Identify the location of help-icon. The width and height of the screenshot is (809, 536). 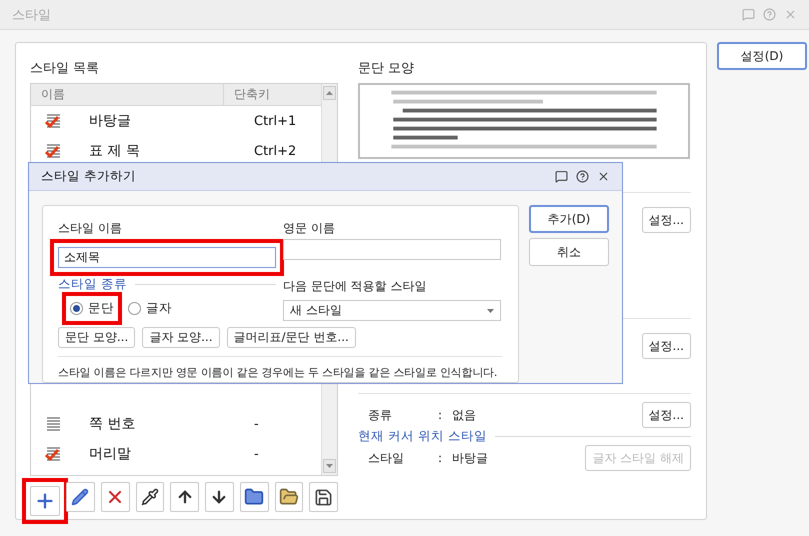
(582, 176).